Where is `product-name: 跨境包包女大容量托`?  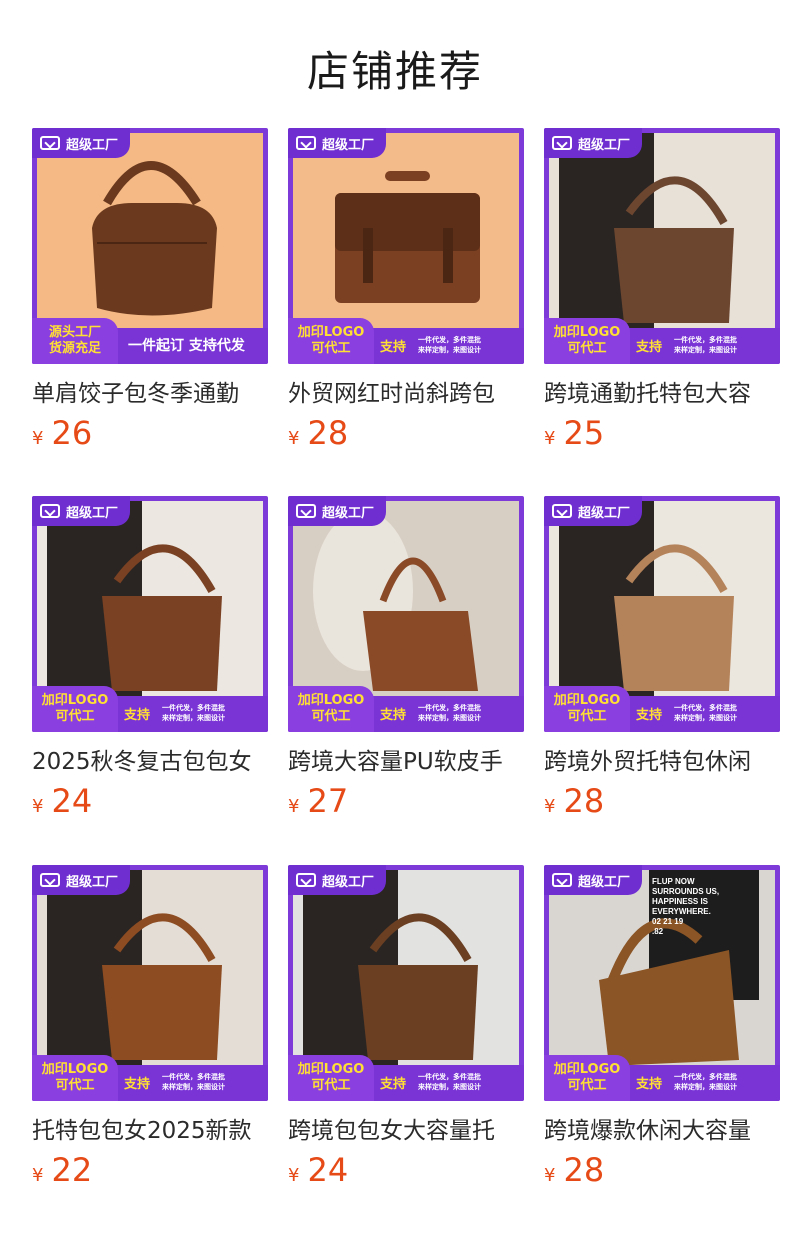
product-name: 跨境包包女大容量托 is located at coordinates (406, 1131).